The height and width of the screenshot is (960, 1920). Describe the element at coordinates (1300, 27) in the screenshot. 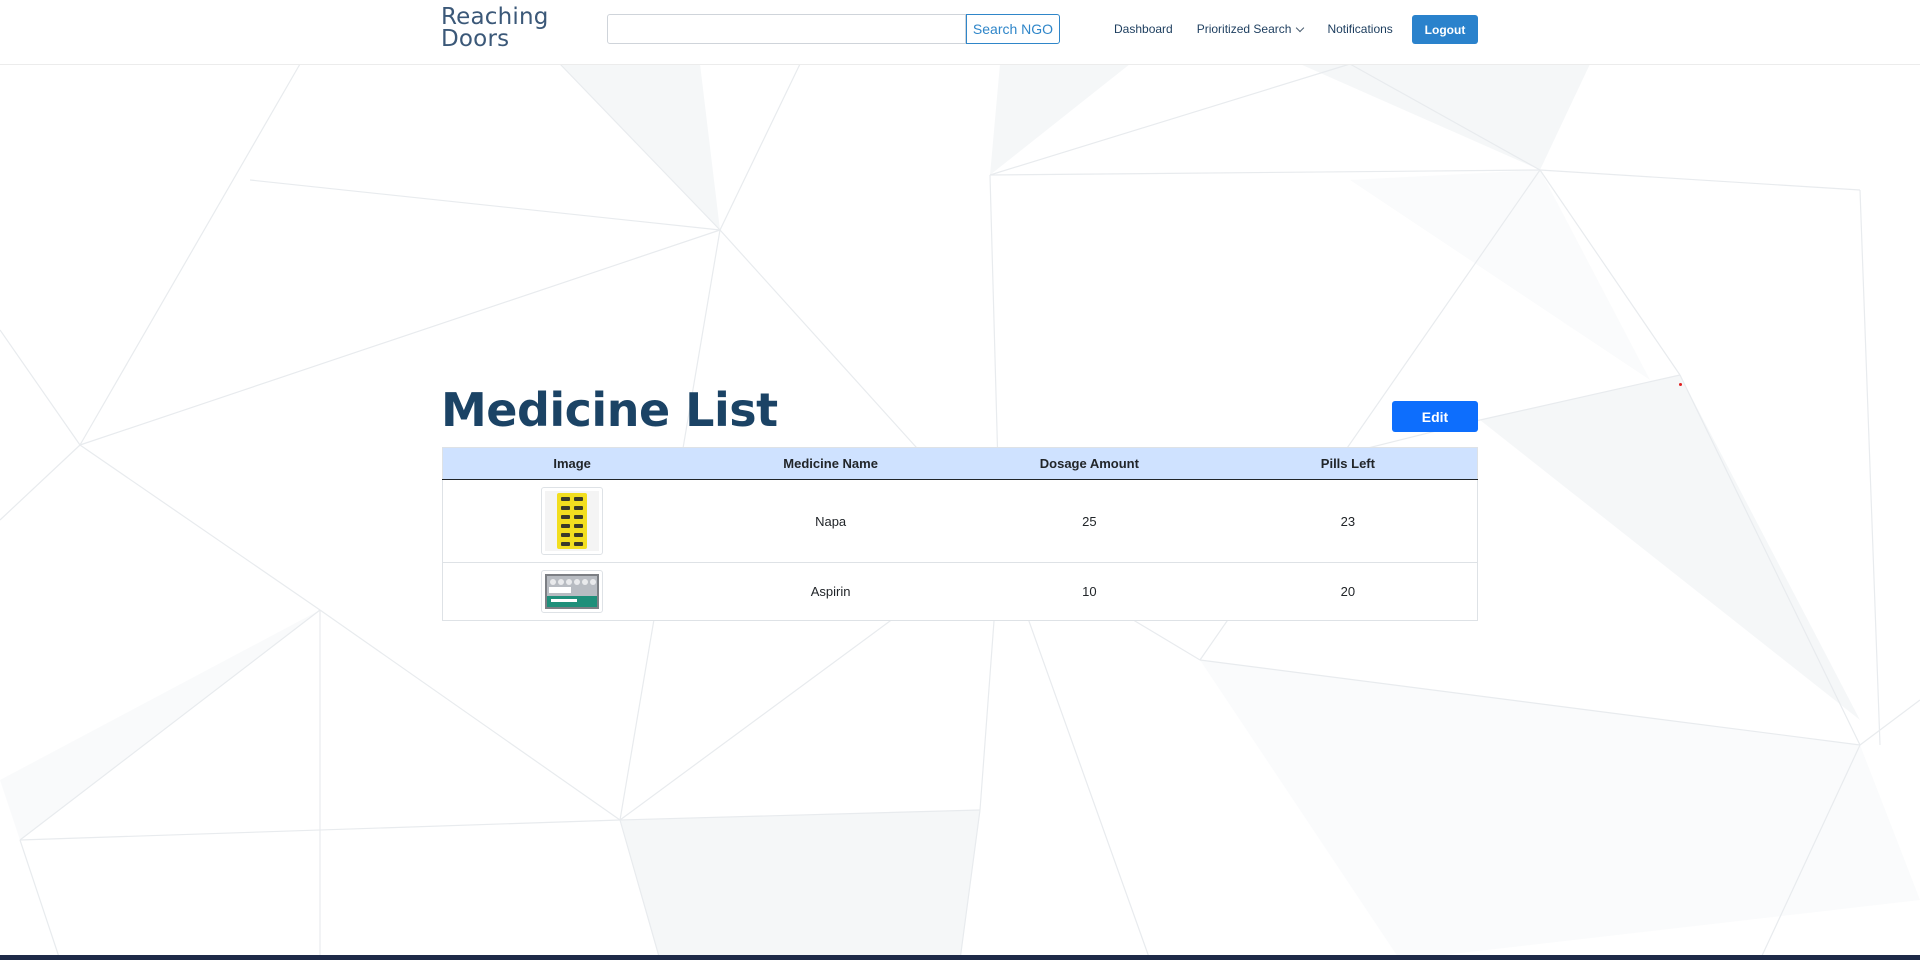

I see `chevron-down-icon` at that location.